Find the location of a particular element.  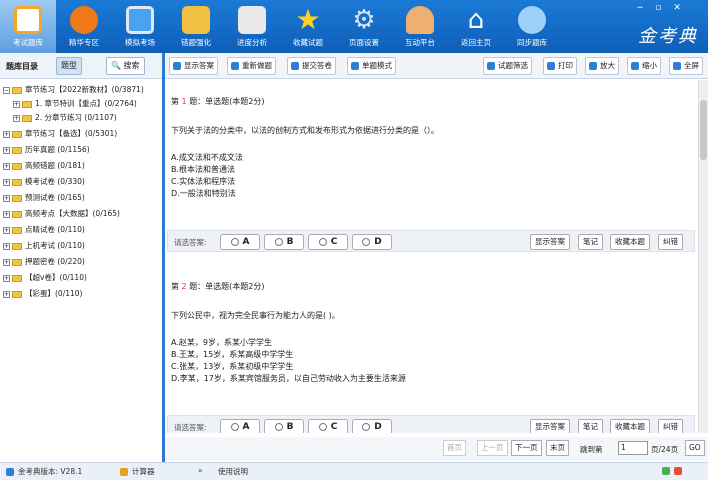

question-number: 2 is located at coordinates (184, 286).